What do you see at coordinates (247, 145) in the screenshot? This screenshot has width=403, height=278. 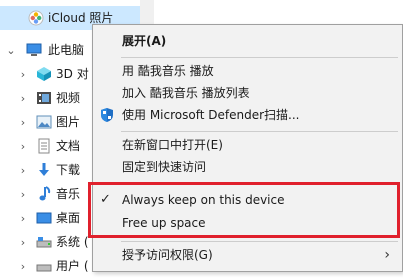 I see `menu-item-open-new-window: 在新窗口中打开(E)` at bounding box center [247, 145].